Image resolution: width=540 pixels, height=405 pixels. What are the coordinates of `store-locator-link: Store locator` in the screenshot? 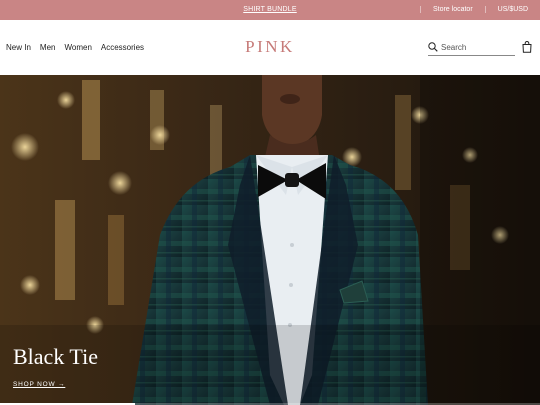 It's located at (452, 9).